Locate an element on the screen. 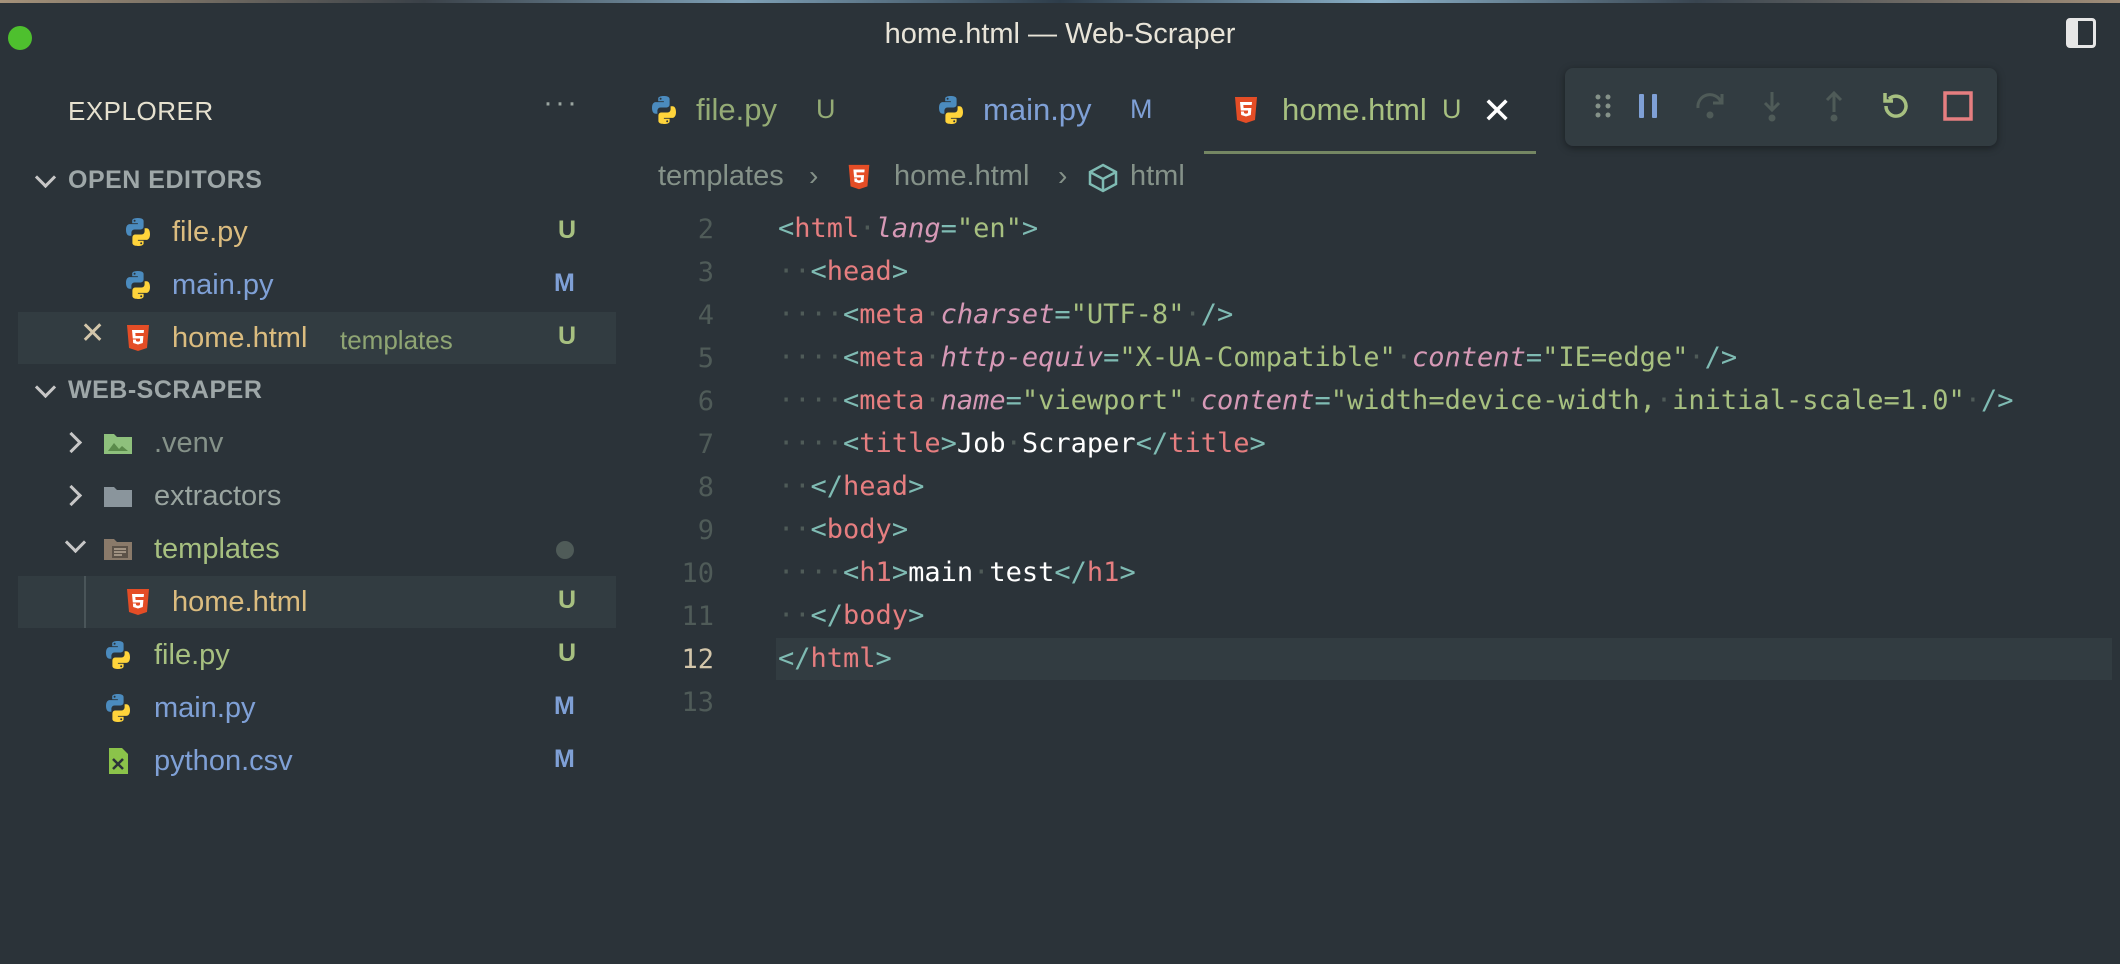 This screenshot has width=2120, height=964. folder-open-icon is located at coordinates (118, 549).